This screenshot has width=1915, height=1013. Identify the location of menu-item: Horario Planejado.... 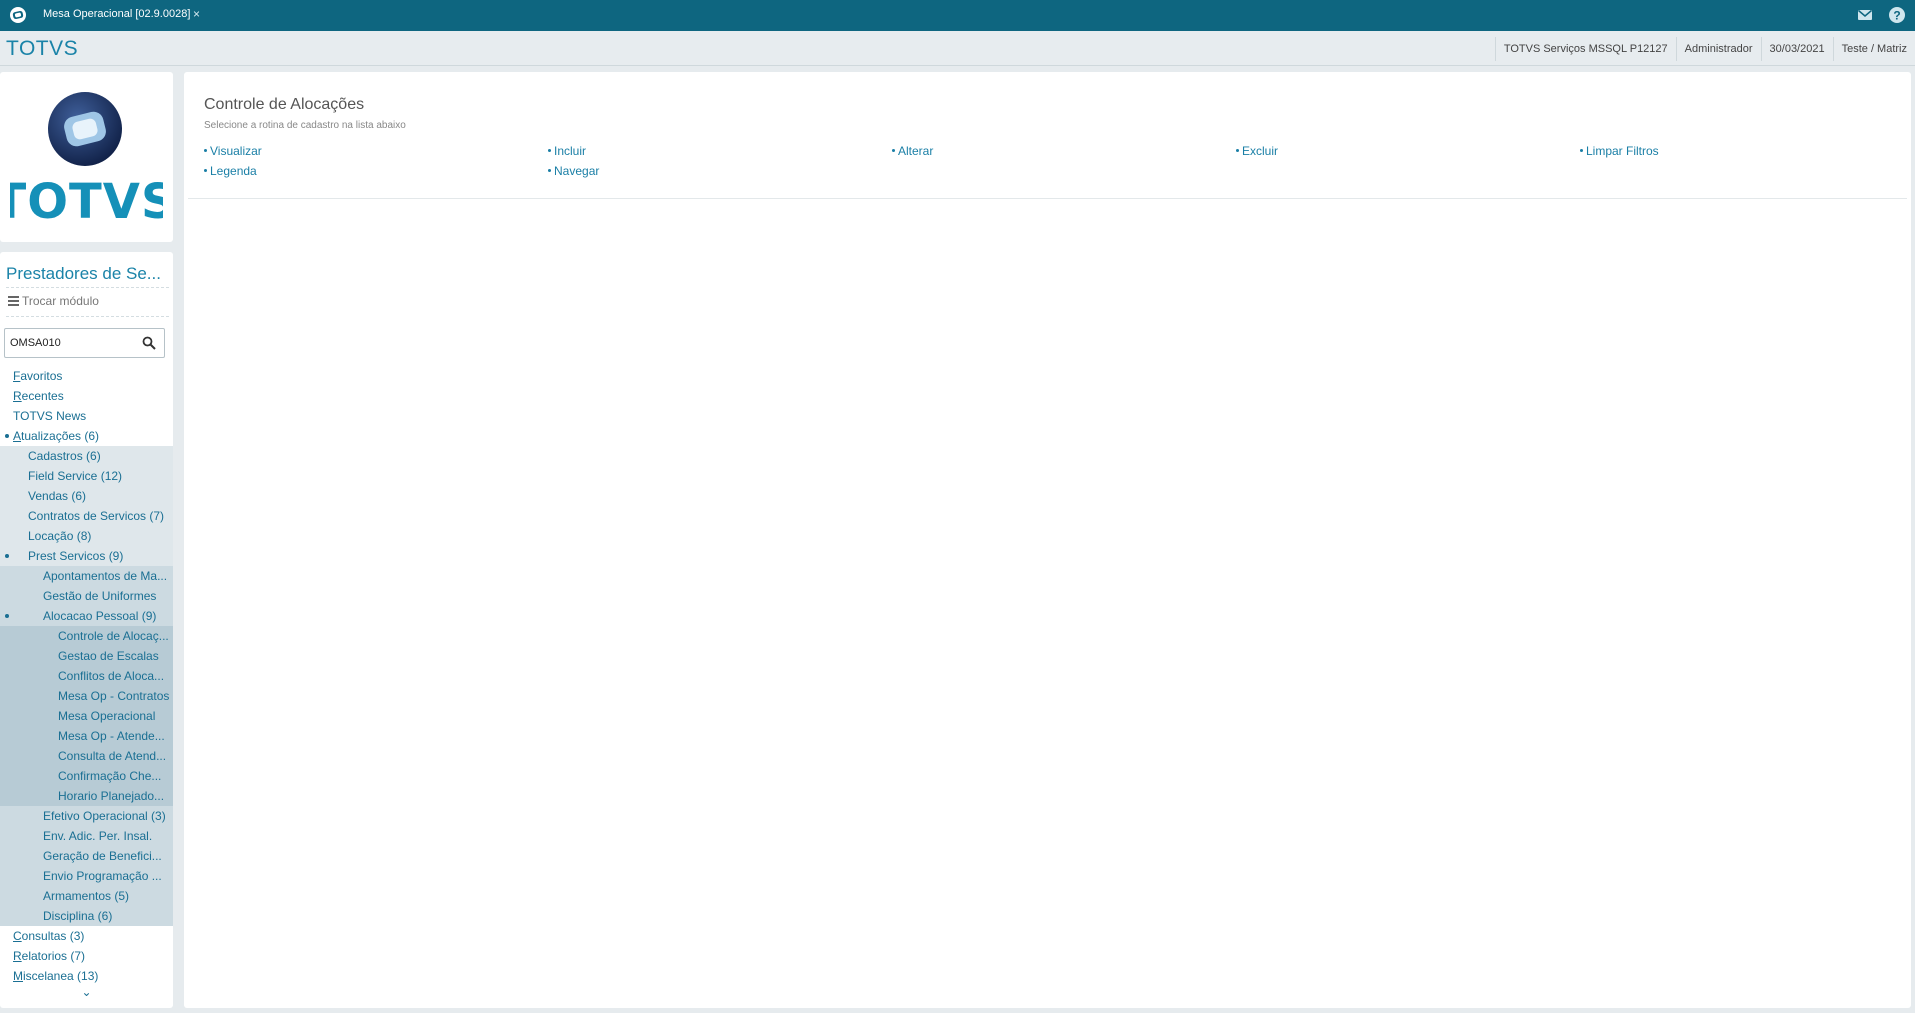
(86, 796).